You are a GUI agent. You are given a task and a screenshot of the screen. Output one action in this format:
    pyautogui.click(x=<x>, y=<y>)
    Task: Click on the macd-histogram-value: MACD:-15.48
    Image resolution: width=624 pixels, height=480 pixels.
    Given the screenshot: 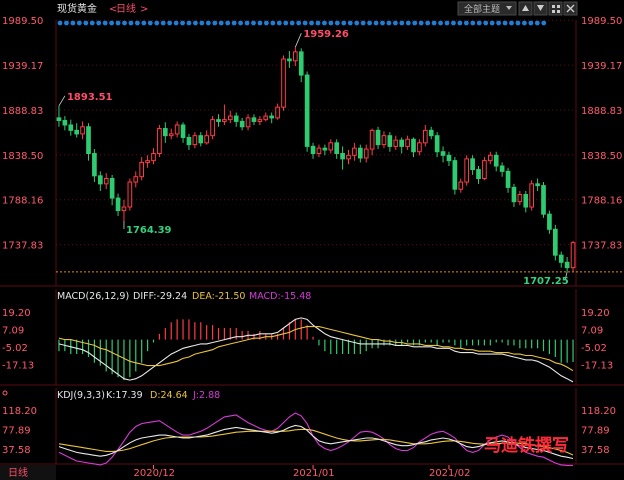 What is the action you would take?
    pyautogui.click(x=280, y=296)
    